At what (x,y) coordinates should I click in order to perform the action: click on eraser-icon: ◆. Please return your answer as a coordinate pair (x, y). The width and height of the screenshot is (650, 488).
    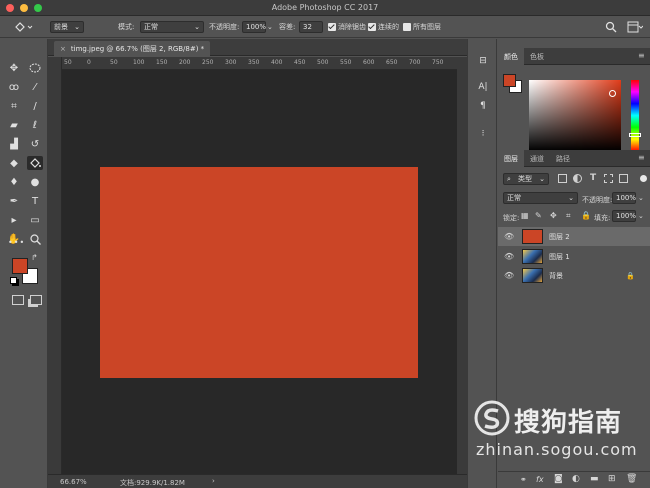
    Looking at the image, I should click on (14, 163).